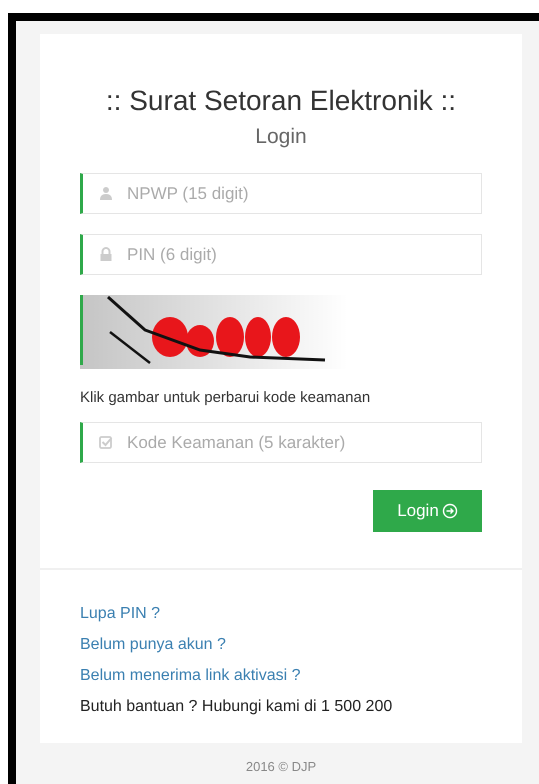 The width and height of the screenshot is (539, 784). What do you see at coordinates (281, 442) in the screenshot?
I see `input-field: Kode Keamanan (5 karakter)` at bounding box center [281, 442].